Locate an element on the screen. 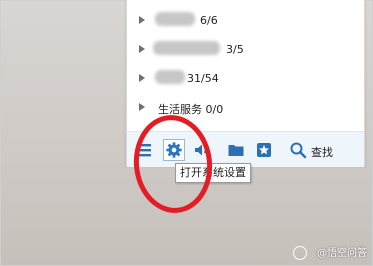 The height and width of the screenshot is (266, 373). list-item: 31/54 is located at coordinates (245, 79).